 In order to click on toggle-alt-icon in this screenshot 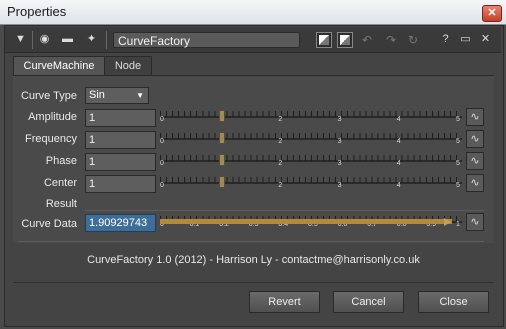, I will do `click(345, 40)`.